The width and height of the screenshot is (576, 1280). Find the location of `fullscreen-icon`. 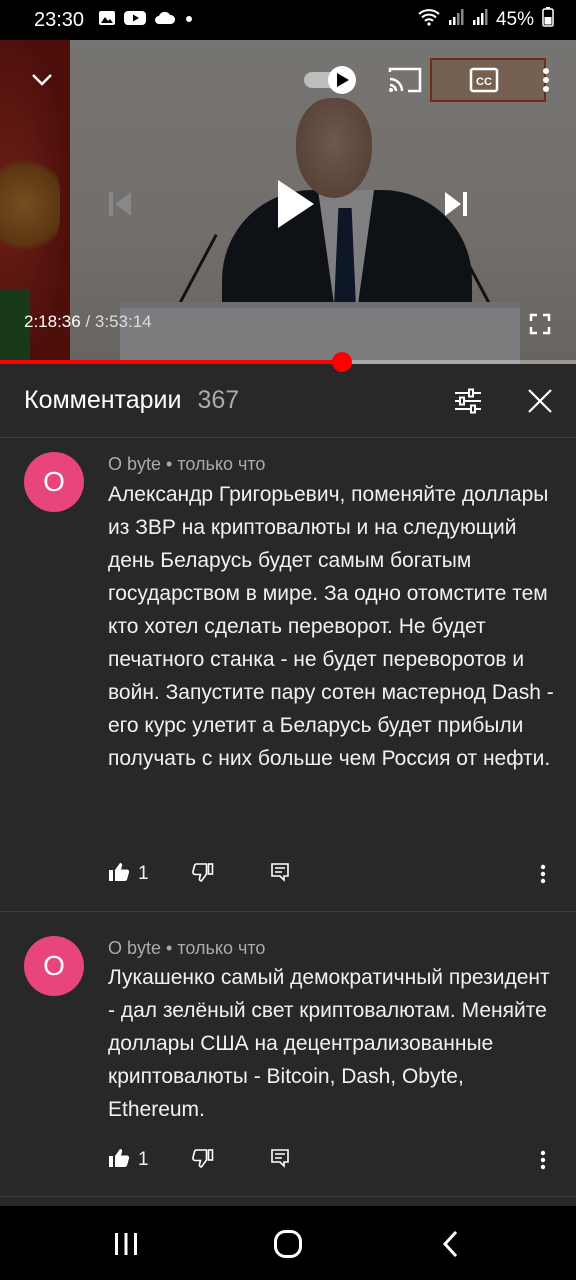

fullscreen-icon is located at coordinates (540, 324).